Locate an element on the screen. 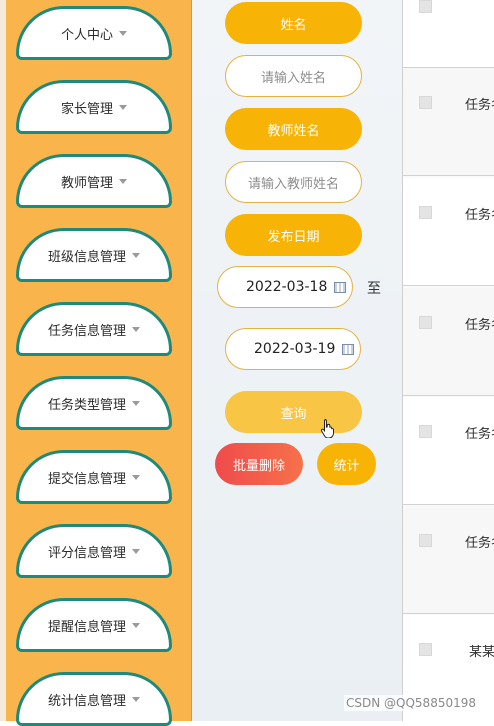 Image resolution: width=494 pixels, height=726 pixels. nav-submission-info-management: 提交信息管理 is located at coordinates (94, 477).